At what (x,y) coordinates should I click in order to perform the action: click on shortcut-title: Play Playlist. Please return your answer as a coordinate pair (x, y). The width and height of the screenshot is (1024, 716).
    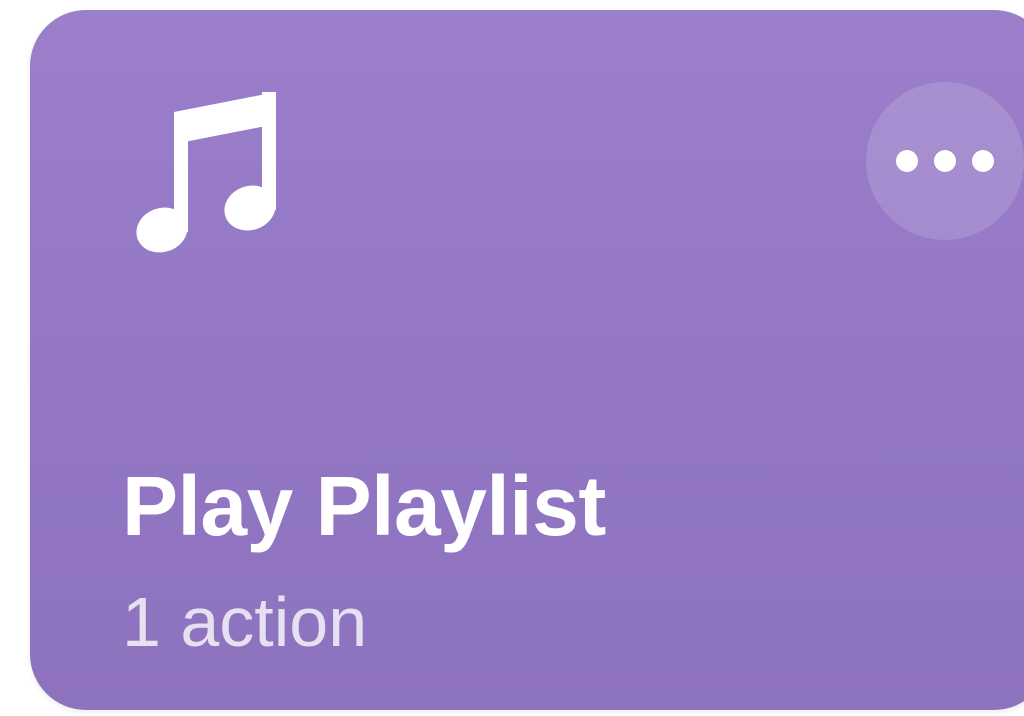
    Looking at the image, I should click on (364, 506).